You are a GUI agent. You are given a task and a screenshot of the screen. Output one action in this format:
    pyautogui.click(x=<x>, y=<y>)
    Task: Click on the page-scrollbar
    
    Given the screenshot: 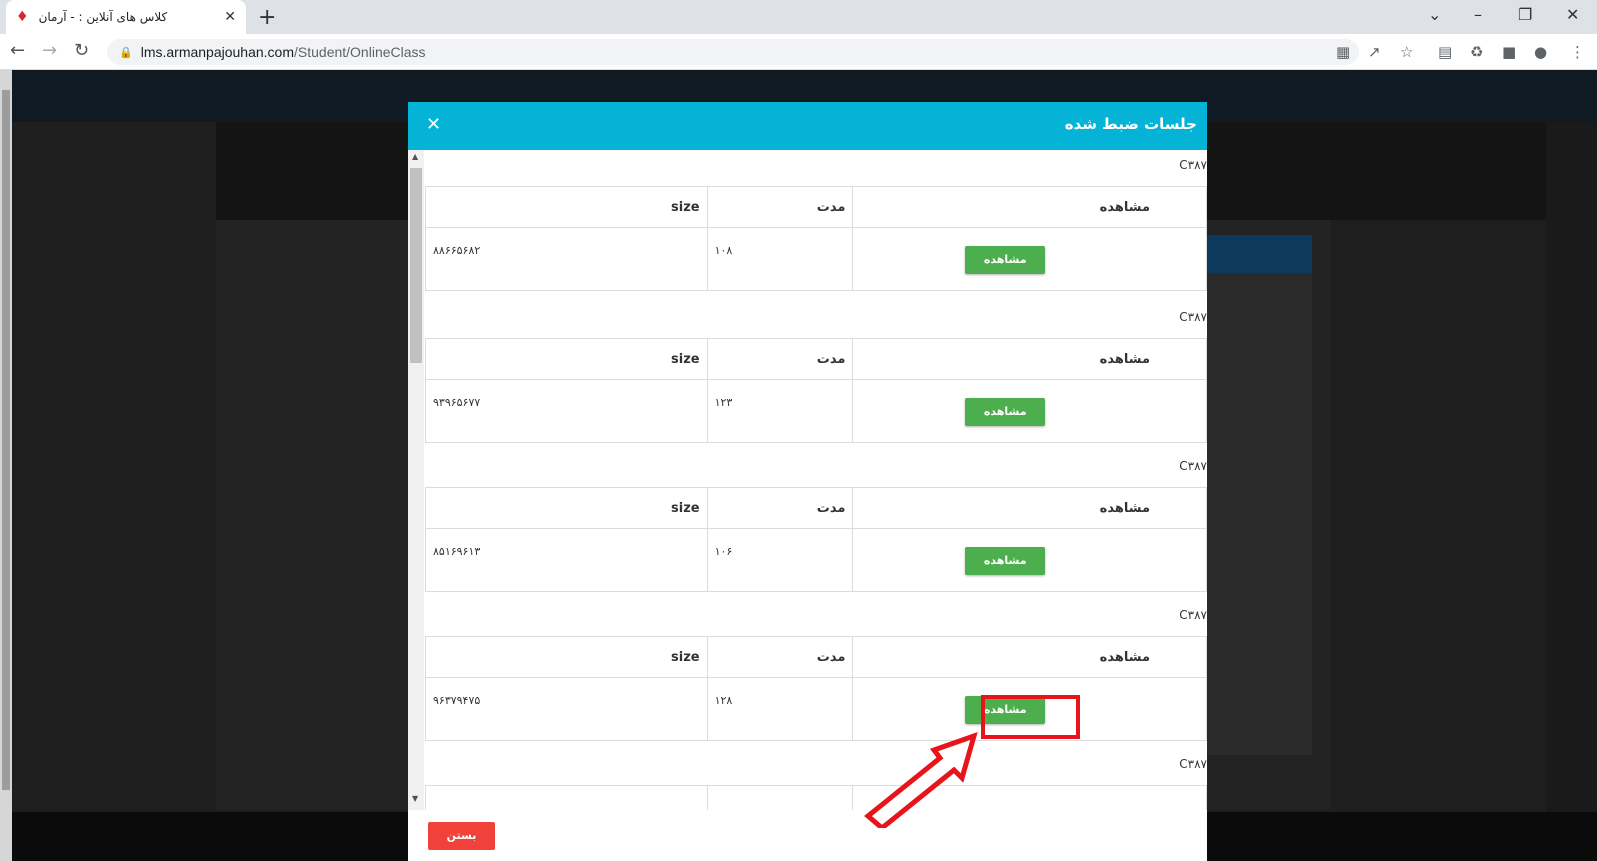 What is the action you would take?
    pyautogui.click(x=6, y=465)
    